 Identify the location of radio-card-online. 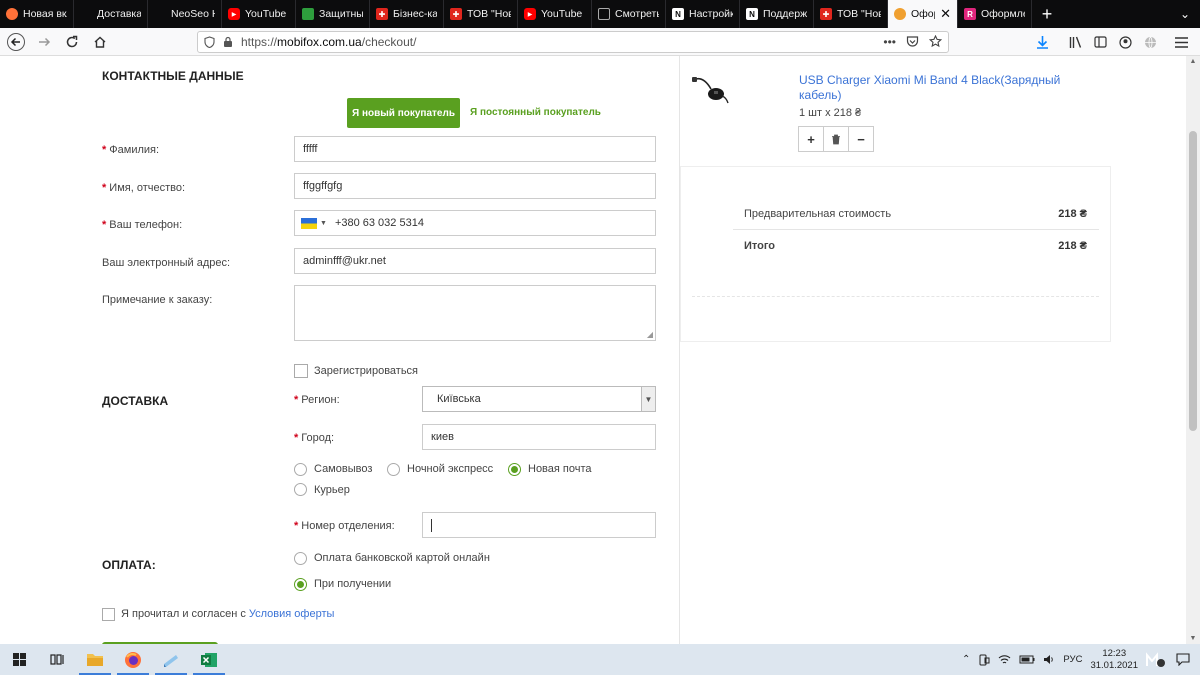
(300, 558).